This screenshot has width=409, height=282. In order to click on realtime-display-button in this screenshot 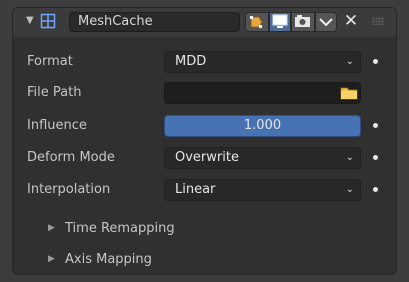, I will do `click(280, 22)`.